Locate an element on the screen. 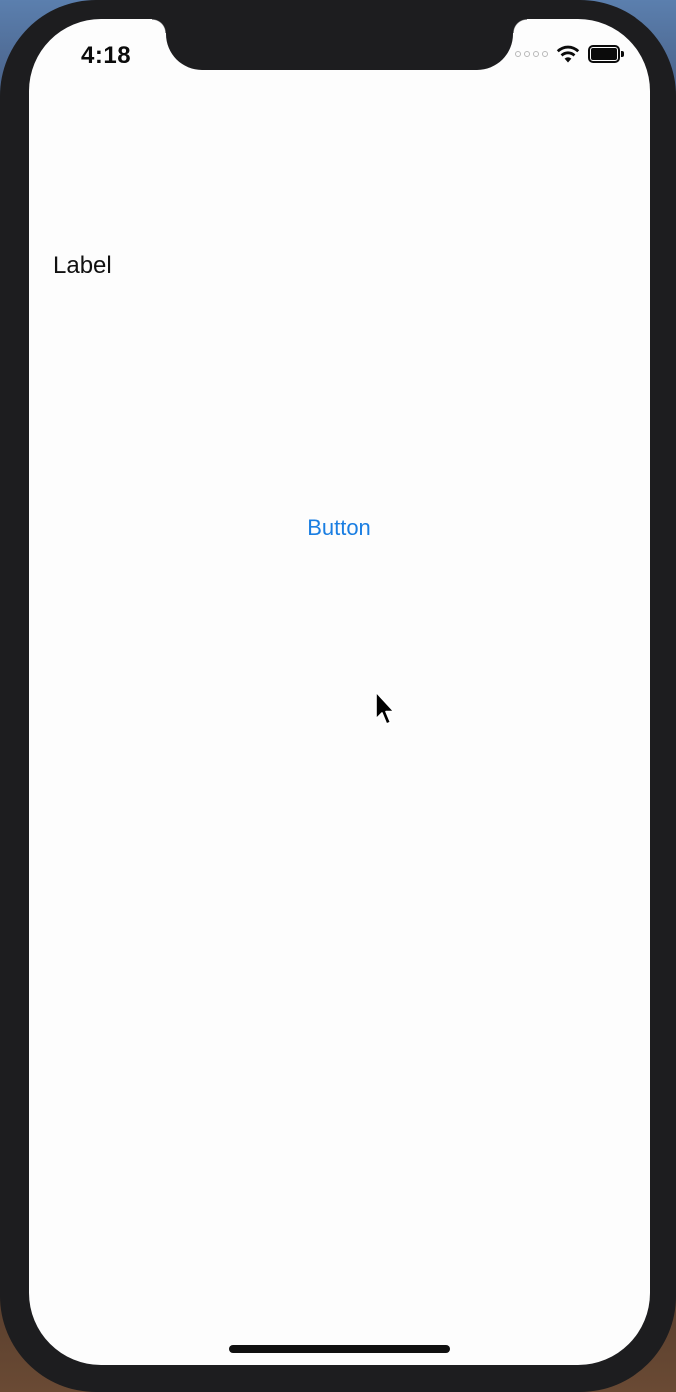  status-time: 4:18 is located at coordinates (106, 55).